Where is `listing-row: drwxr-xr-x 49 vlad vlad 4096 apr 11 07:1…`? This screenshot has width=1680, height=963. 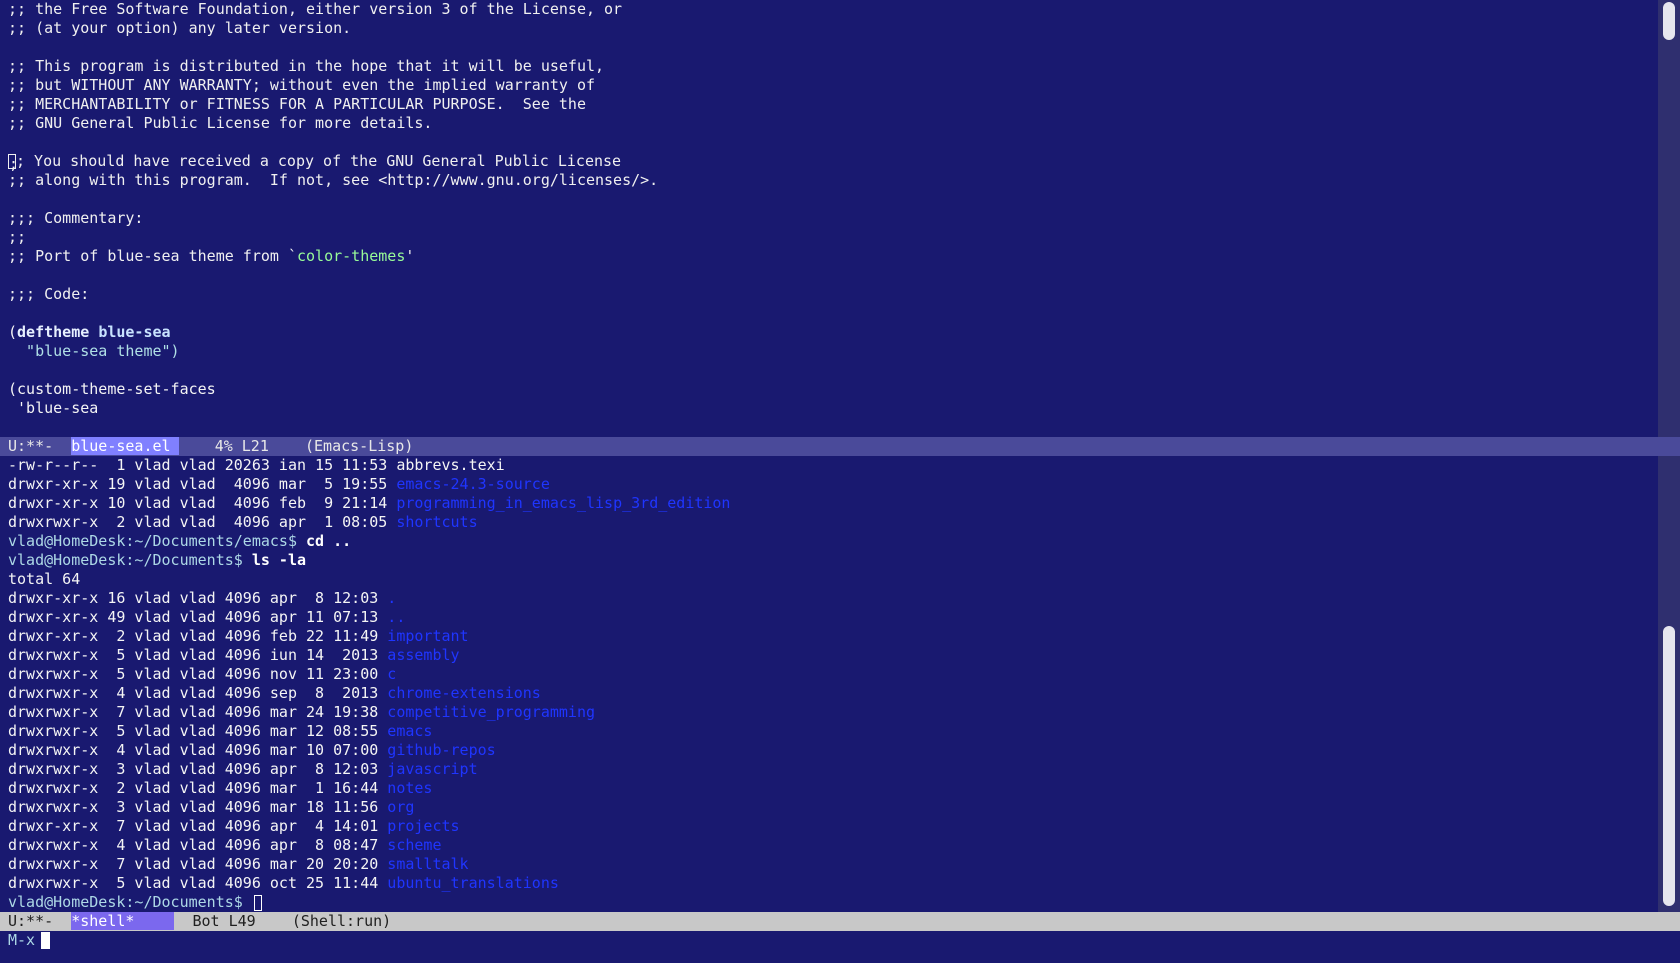
listing-row: drwxr-xr-x 49 vlad vlad 4096 apr 11 07:1… is located at coordinates (829, 617).